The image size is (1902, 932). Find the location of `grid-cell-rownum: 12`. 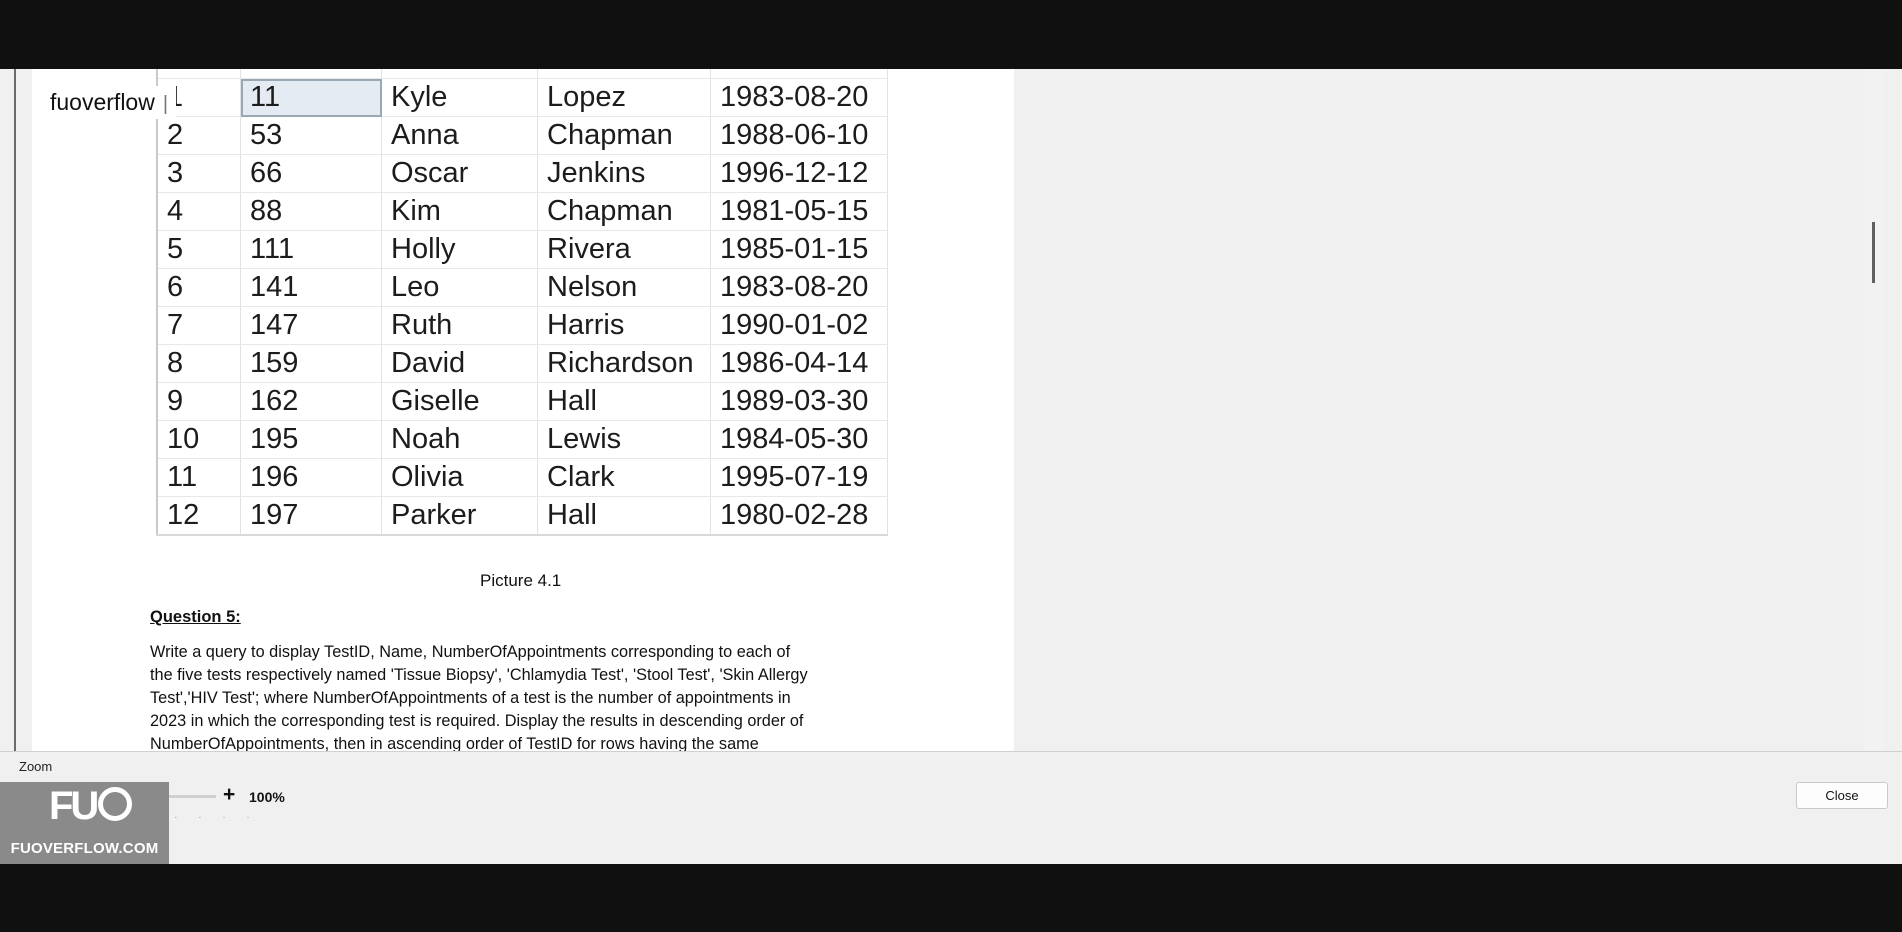

grid-cell-rownum: 12 is located at coordinates (199, 516).